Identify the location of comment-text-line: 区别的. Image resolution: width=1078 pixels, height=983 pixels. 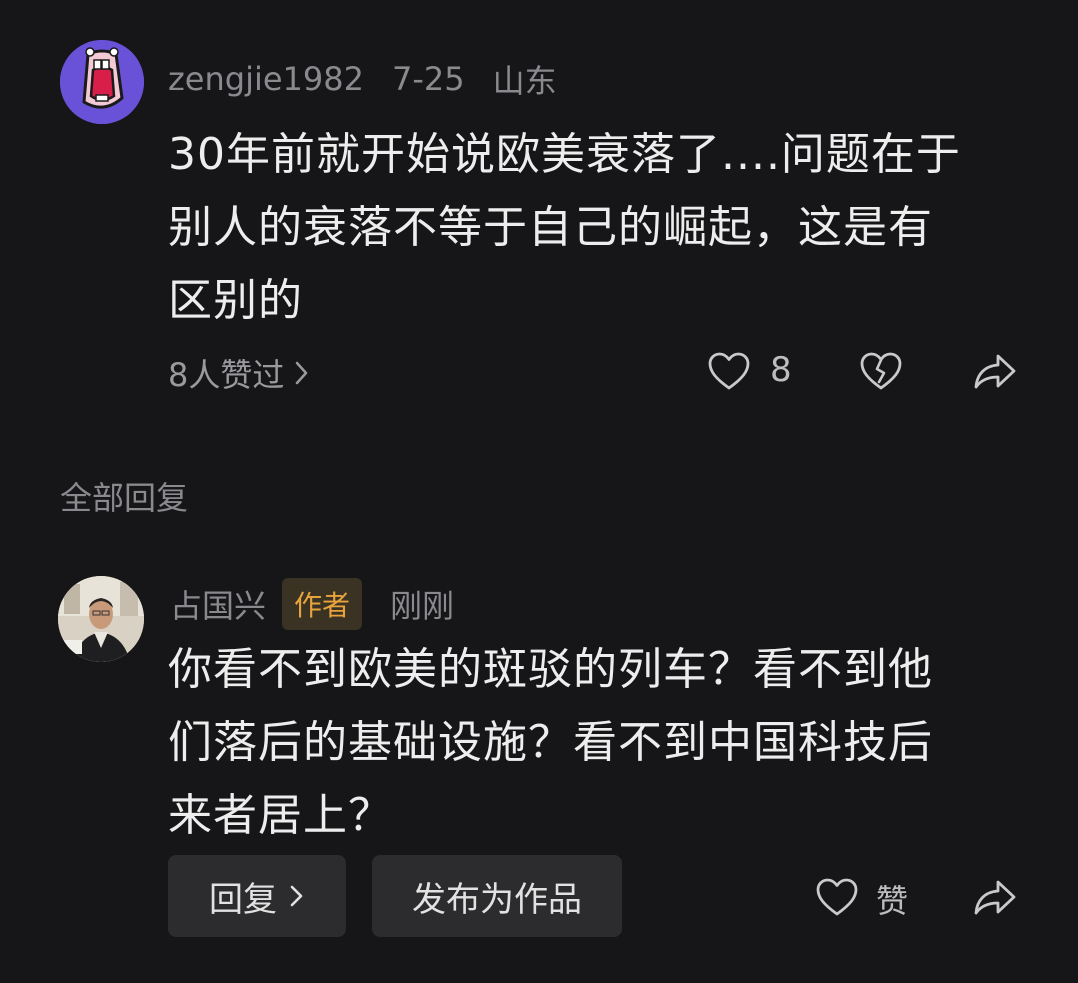
(235, 300).